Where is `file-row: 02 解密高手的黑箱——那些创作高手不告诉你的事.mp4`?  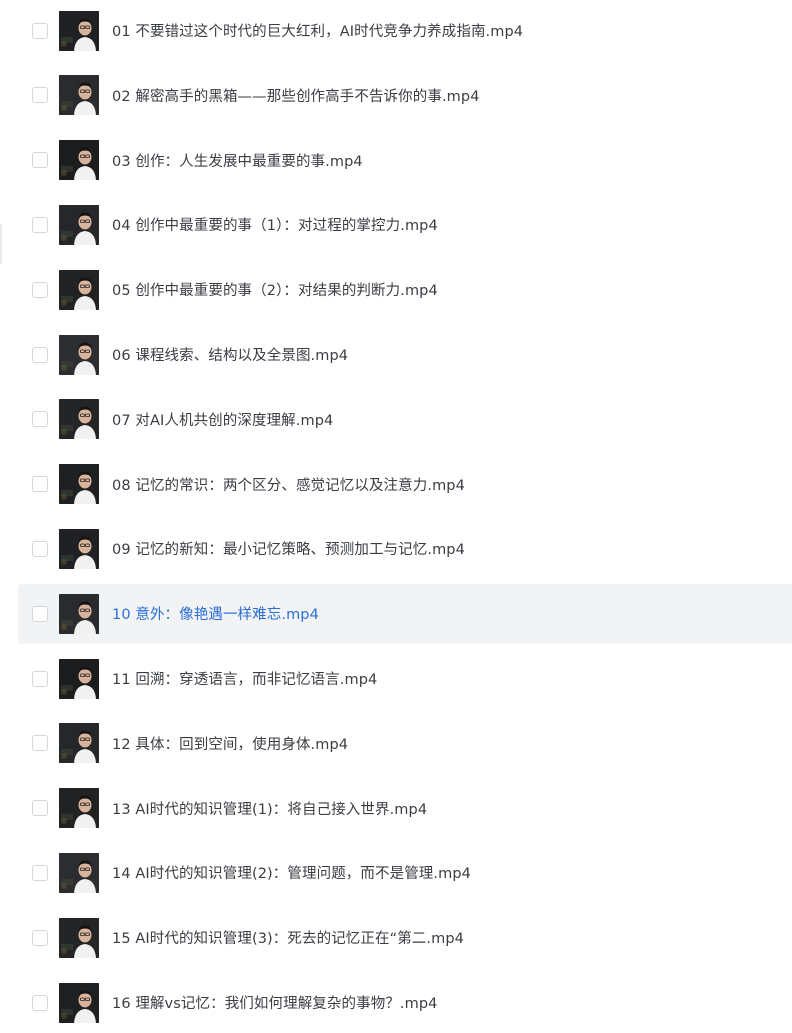 file-row: 02 解密高手的黑箱——那些创作高手不告诉你的事.mp4 is located at coordinates (405, 95).